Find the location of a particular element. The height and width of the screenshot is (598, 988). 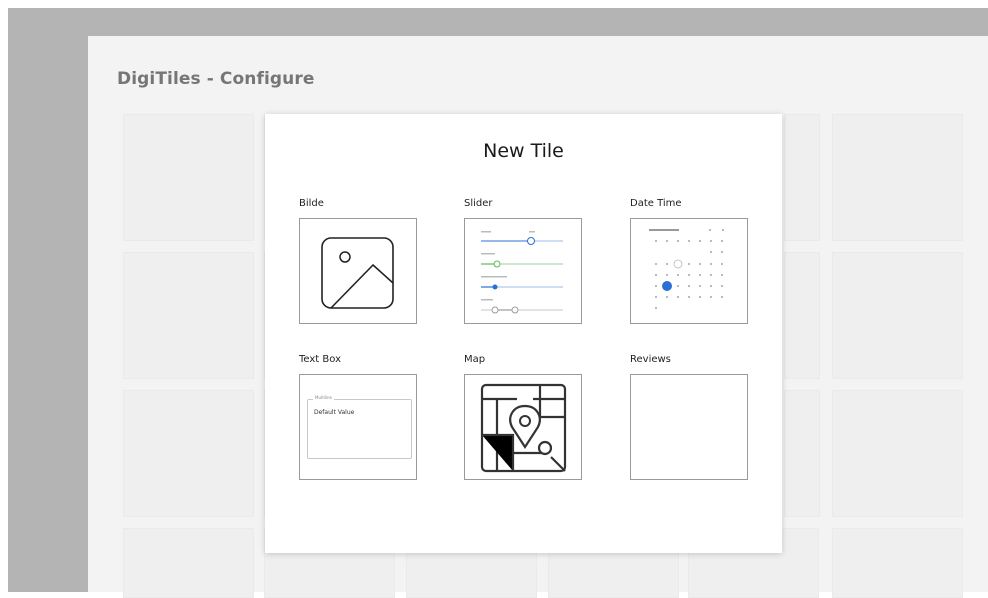

slider-preview is located at coordinates (522, 272).